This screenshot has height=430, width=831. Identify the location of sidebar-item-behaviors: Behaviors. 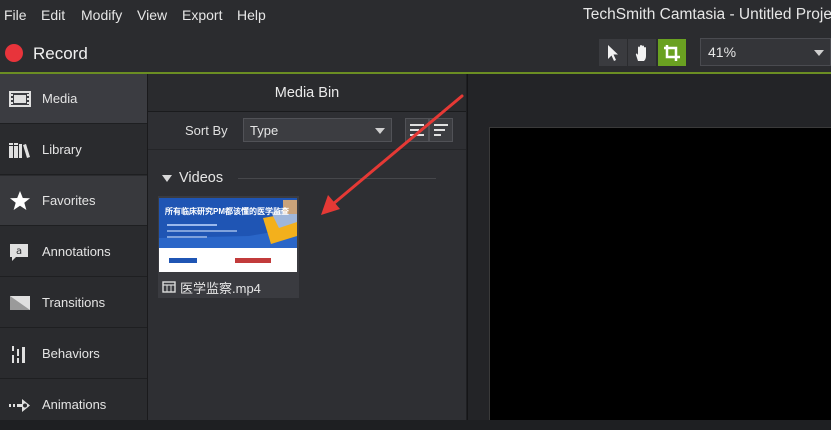
(73, 354).